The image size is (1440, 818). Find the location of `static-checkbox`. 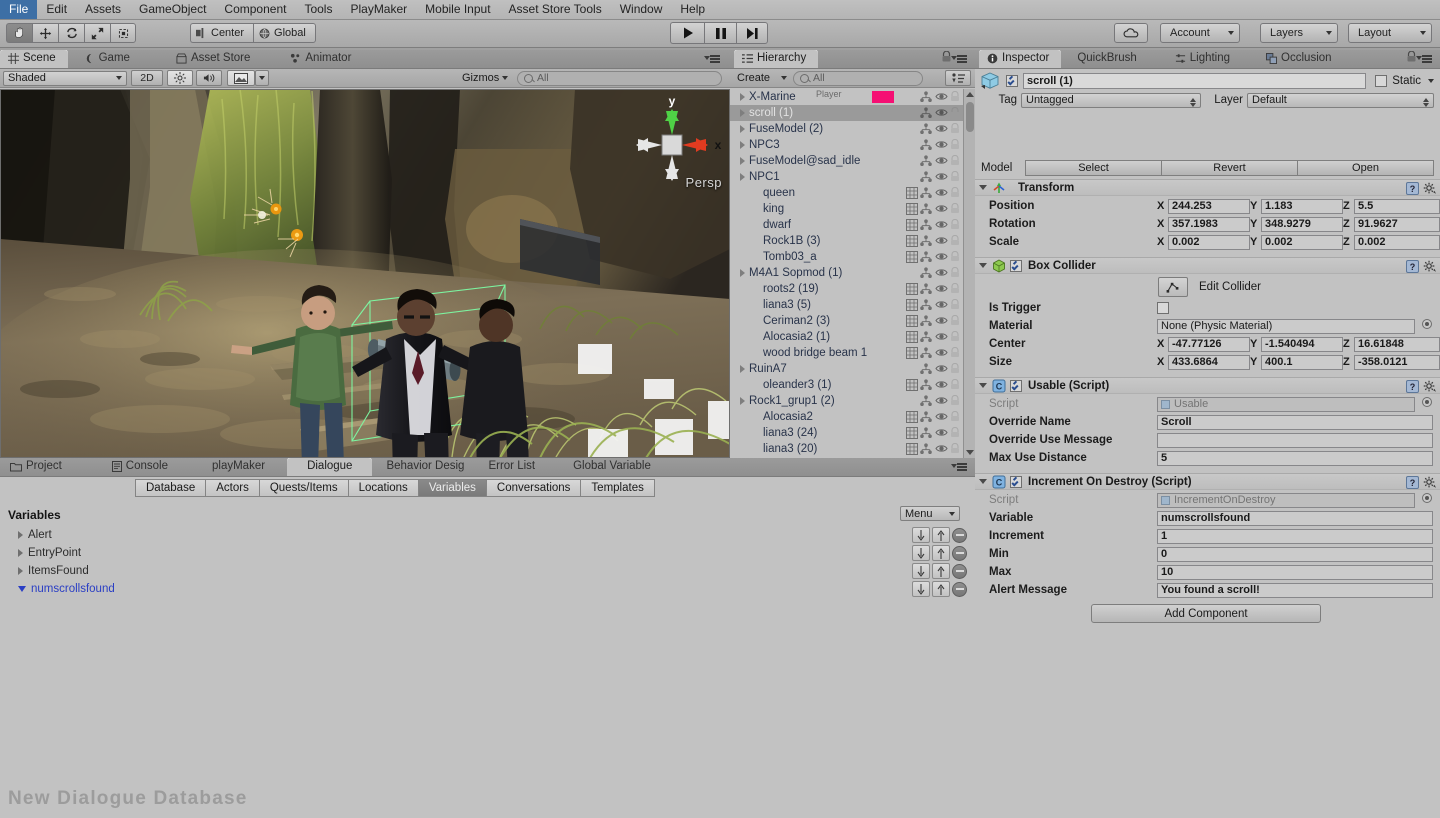

static-checkbox is located at coordinates (1381, 81).